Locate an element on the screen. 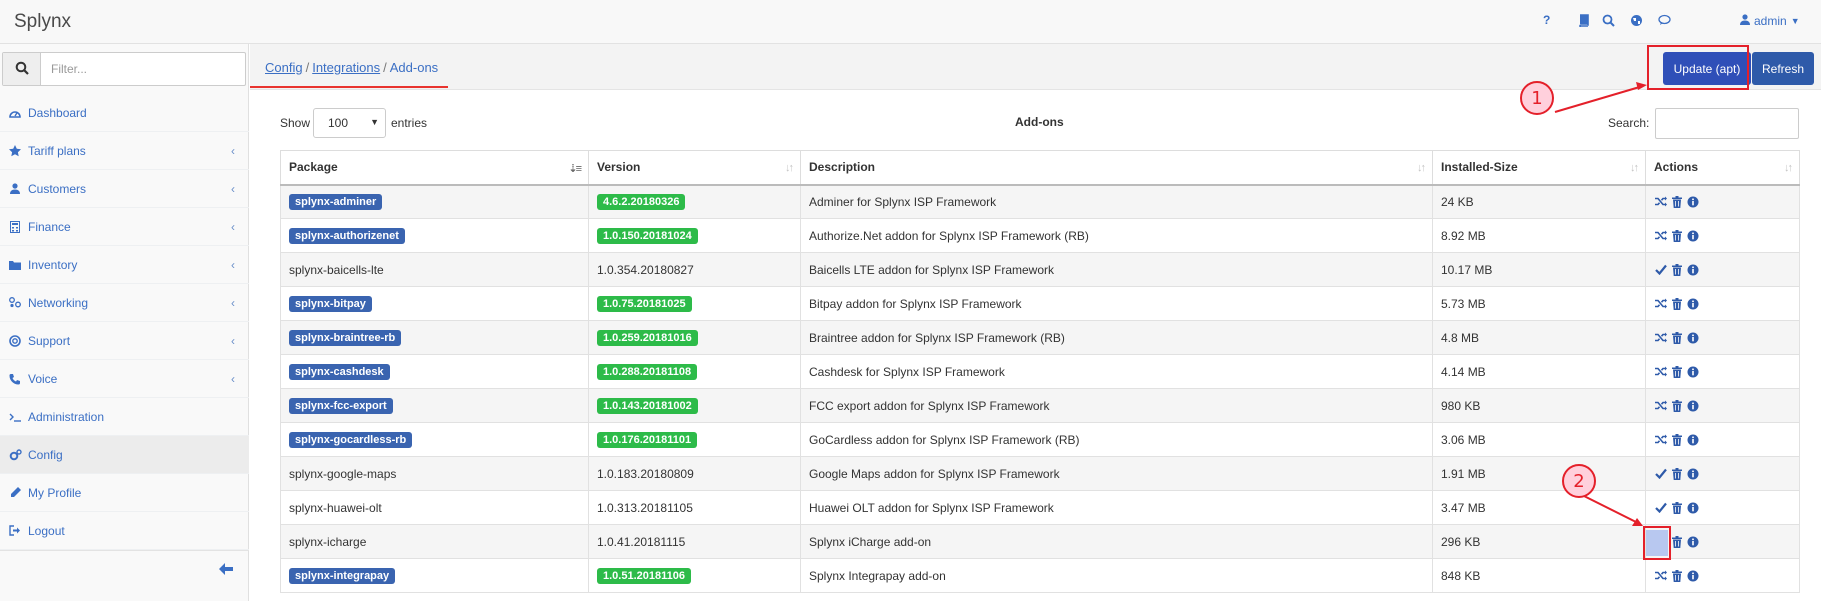 This screenshot has height=601, width=1821. collapse-sidebar-icon is located at coordinates (226, 570).